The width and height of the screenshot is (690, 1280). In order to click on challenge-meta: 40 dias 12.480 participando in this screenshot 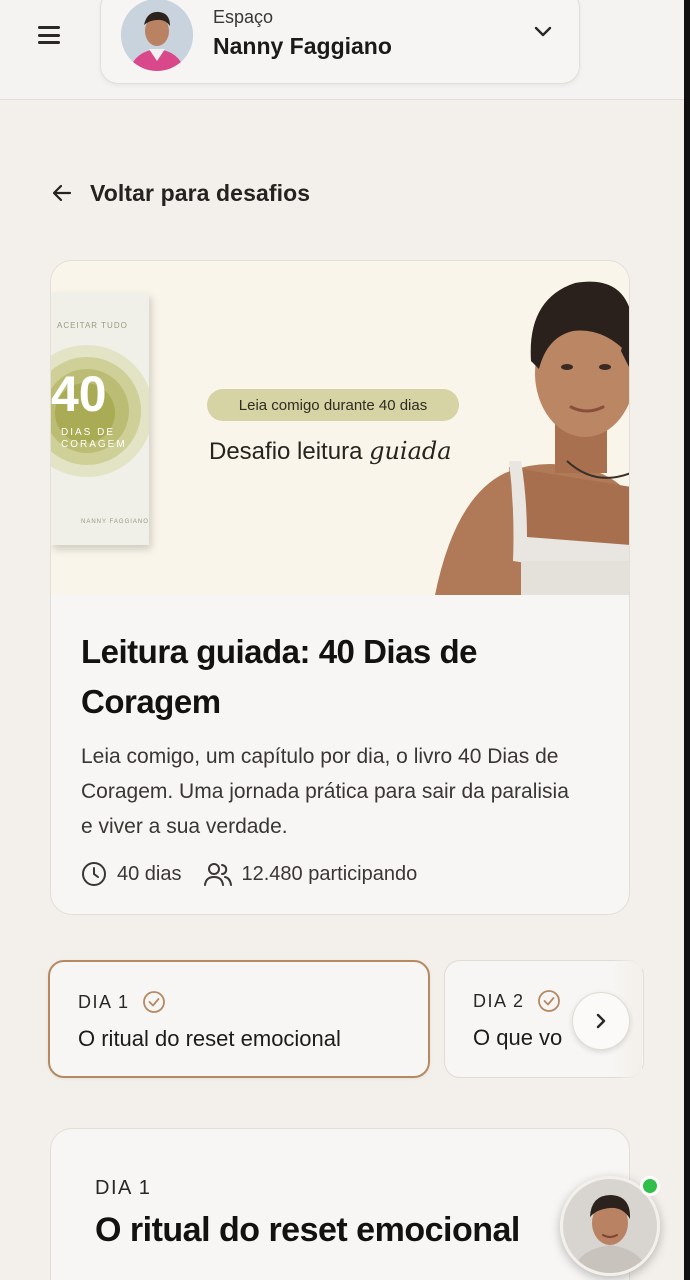, I will do `click(249, 874)`.